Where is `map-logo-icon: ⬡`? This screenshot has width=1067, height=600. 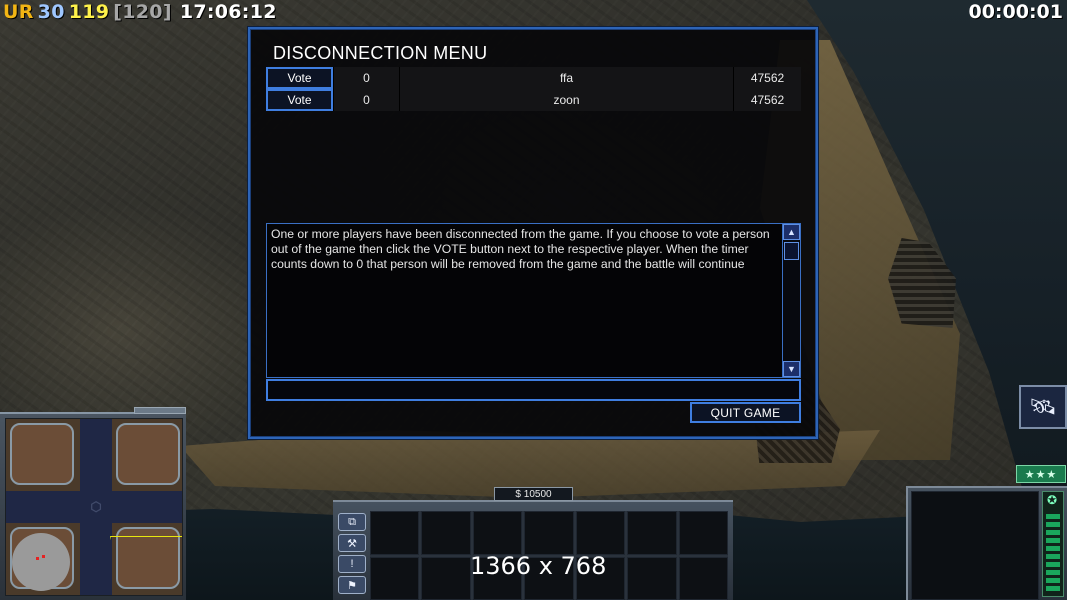 map-logo-icon: ⬡ is located at coordinates (96, 506).